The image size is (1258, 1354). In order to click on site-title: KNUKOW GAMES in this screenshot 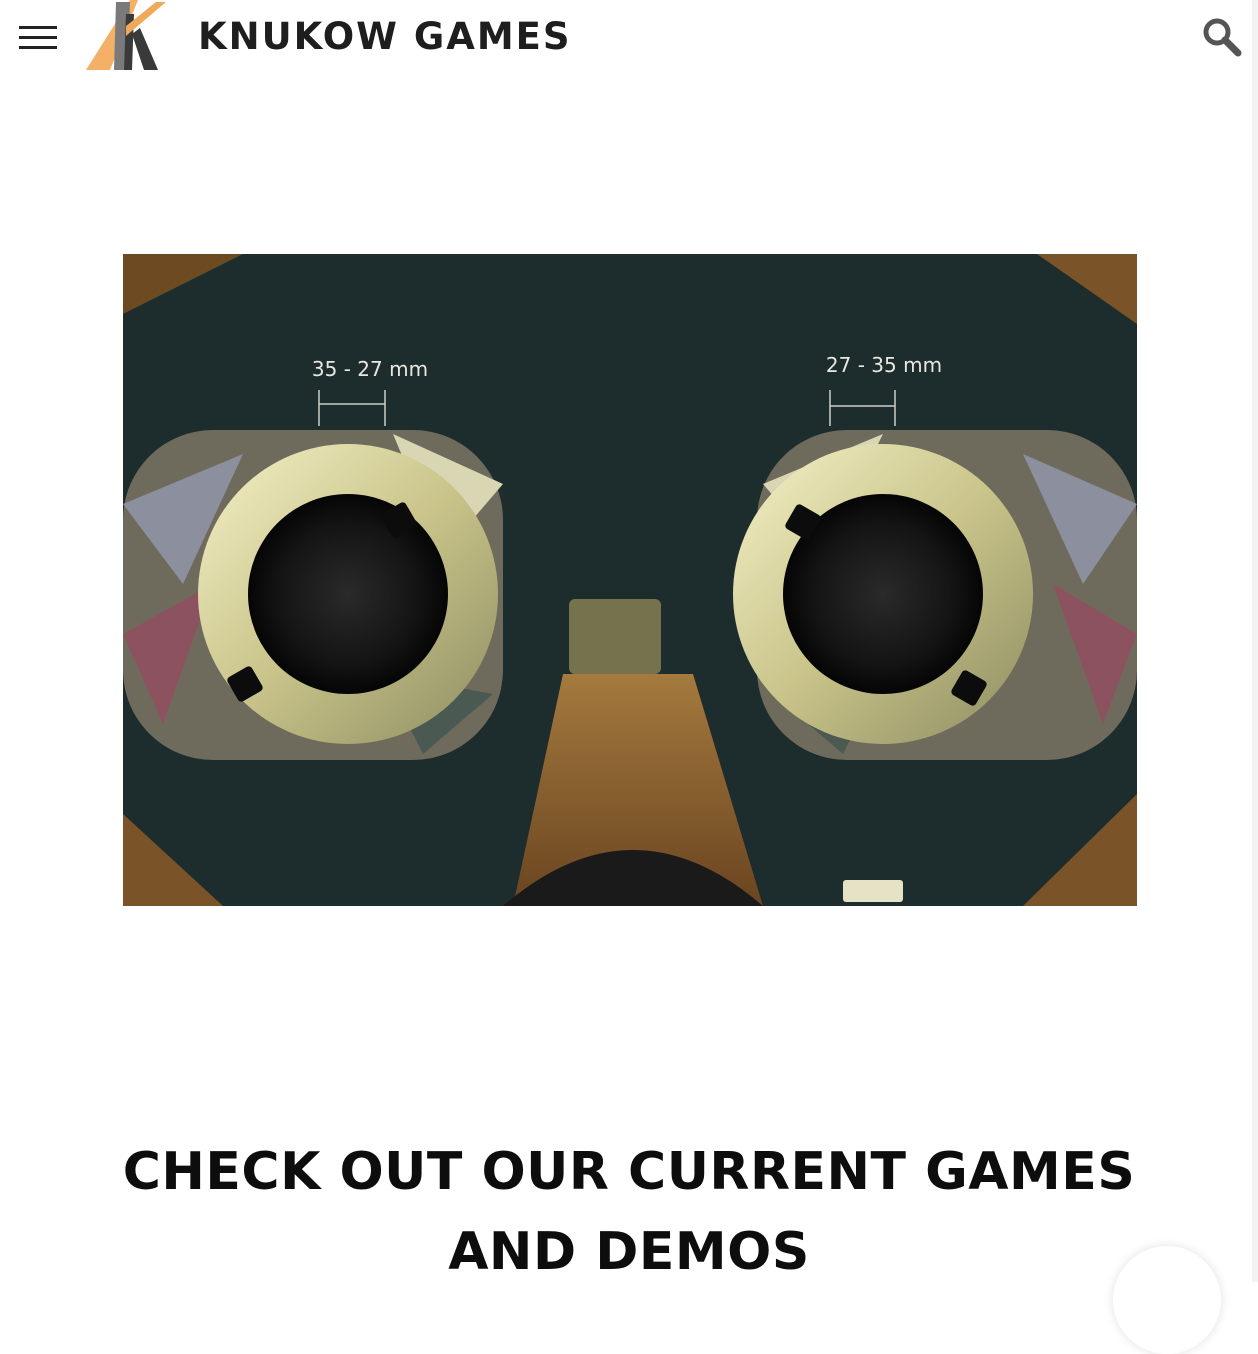, I will do `click(385, 37)`.